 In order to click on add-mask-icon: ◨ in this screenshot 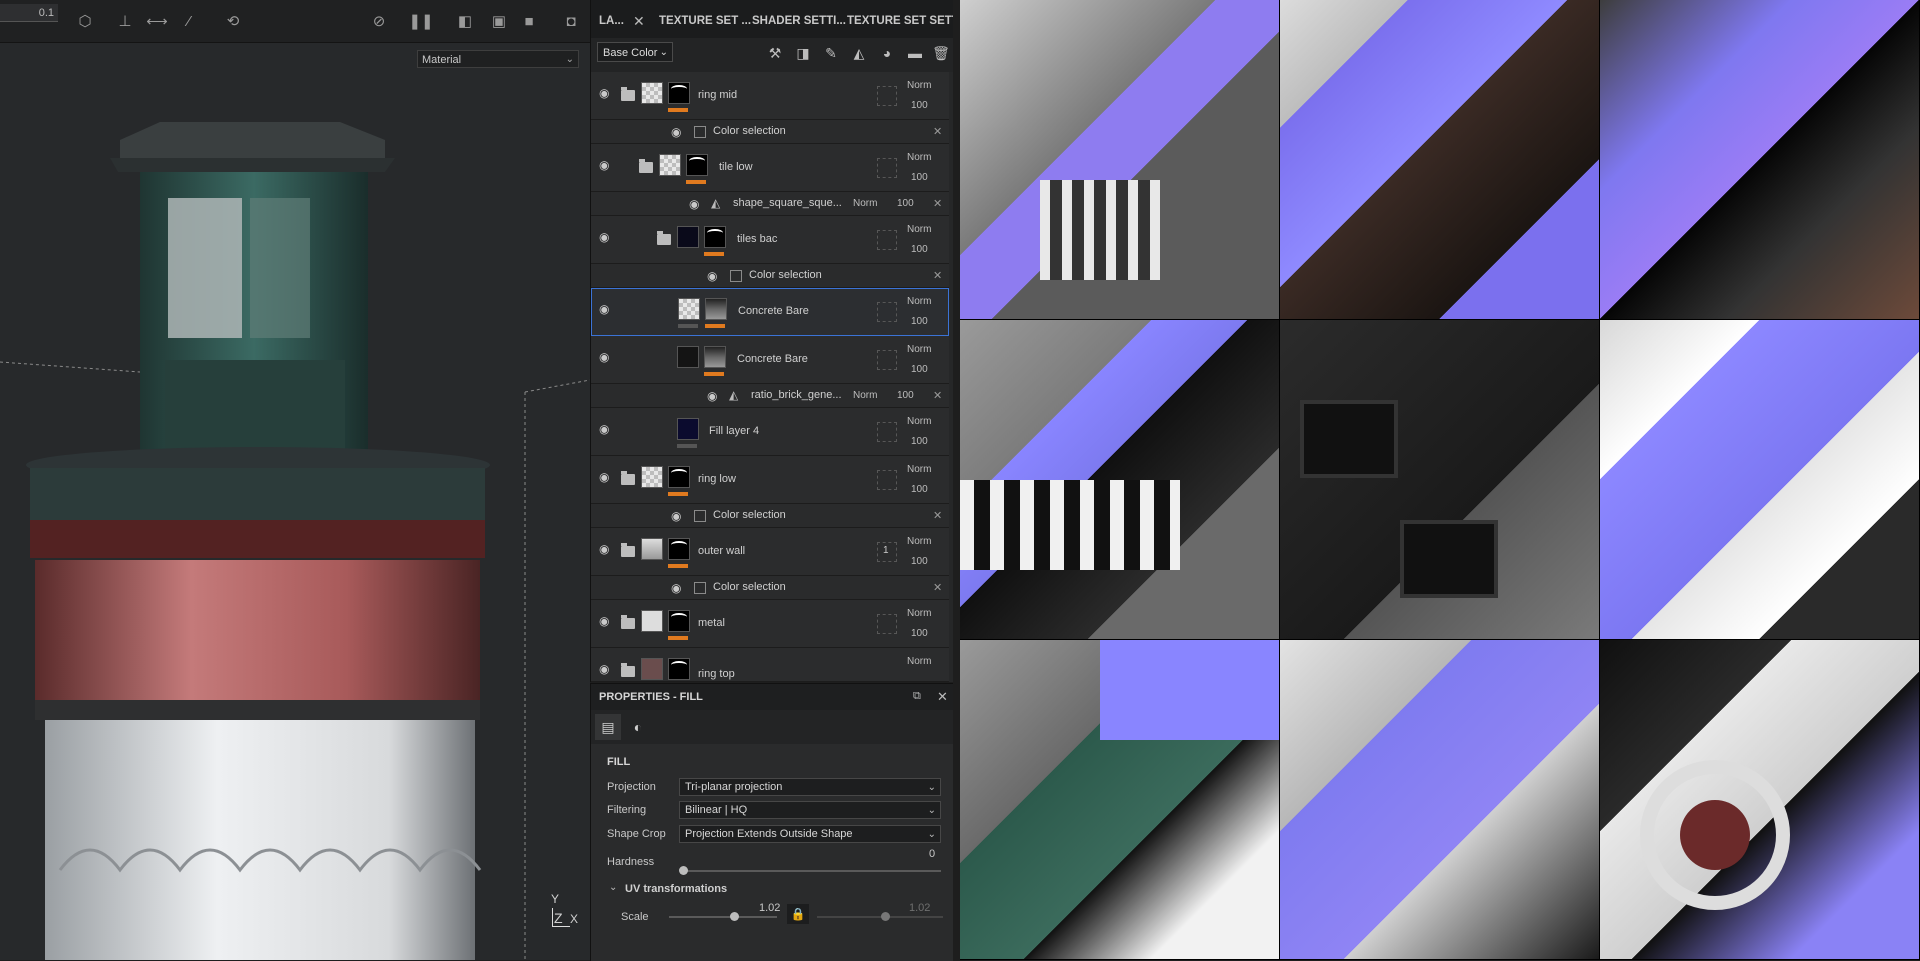, I will do `click(803, 53)`.